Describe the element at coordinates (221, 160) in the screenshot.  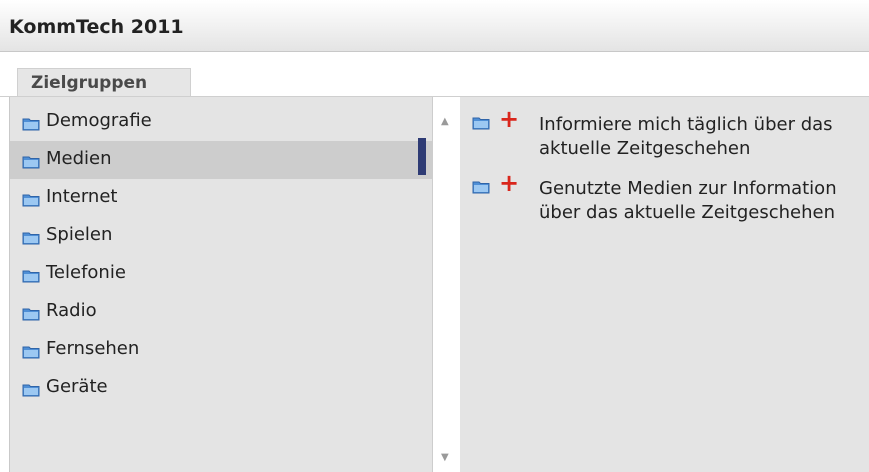
I see `category-item: Medien` at that location.